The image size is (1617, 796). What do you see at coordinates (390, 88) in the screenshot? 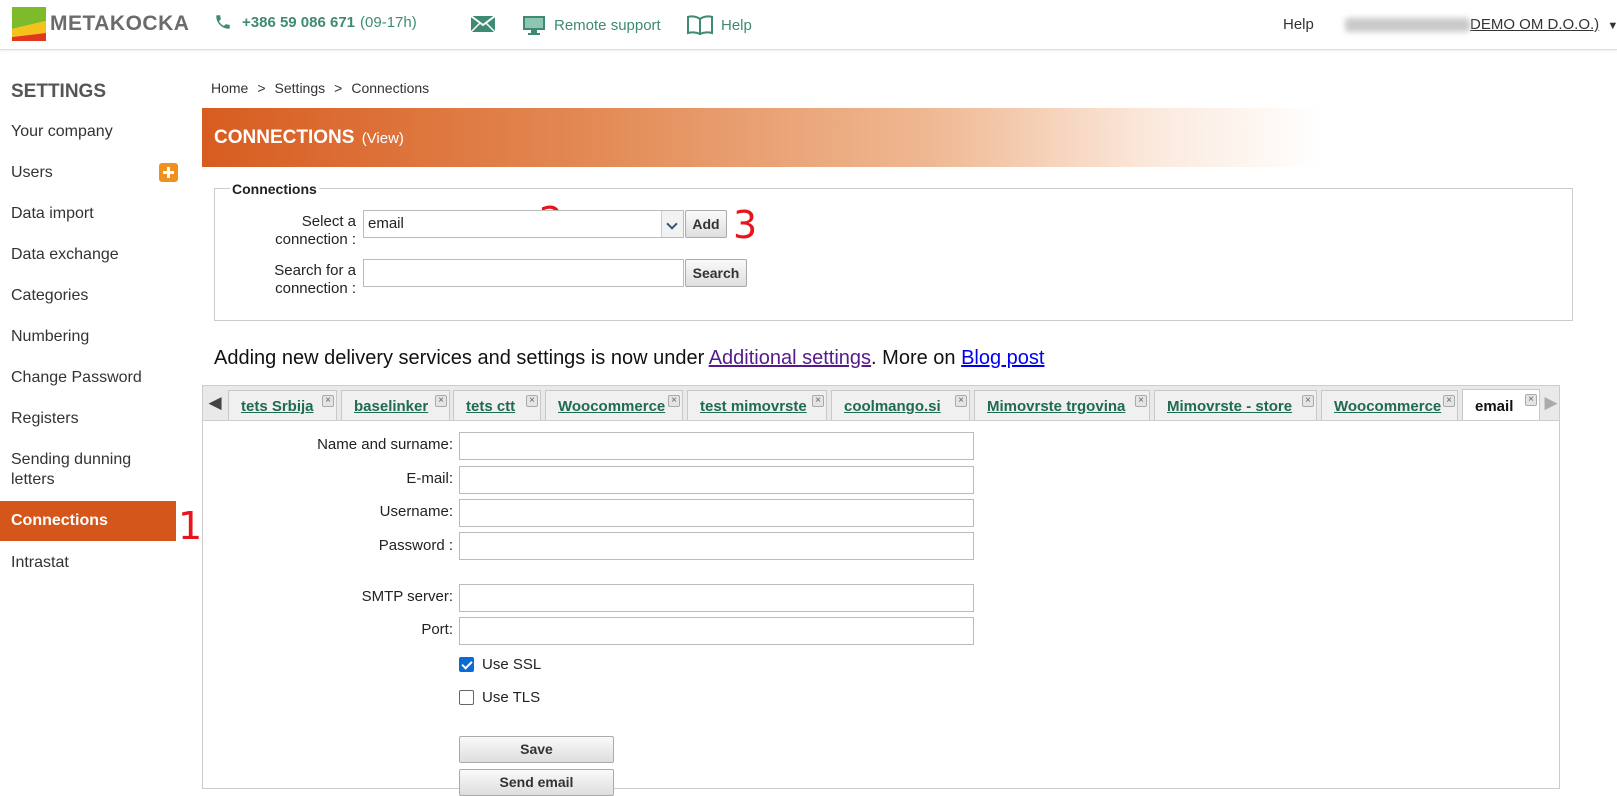
I see `breadcrumb-current: Connections` at bounding box center [390, 88].